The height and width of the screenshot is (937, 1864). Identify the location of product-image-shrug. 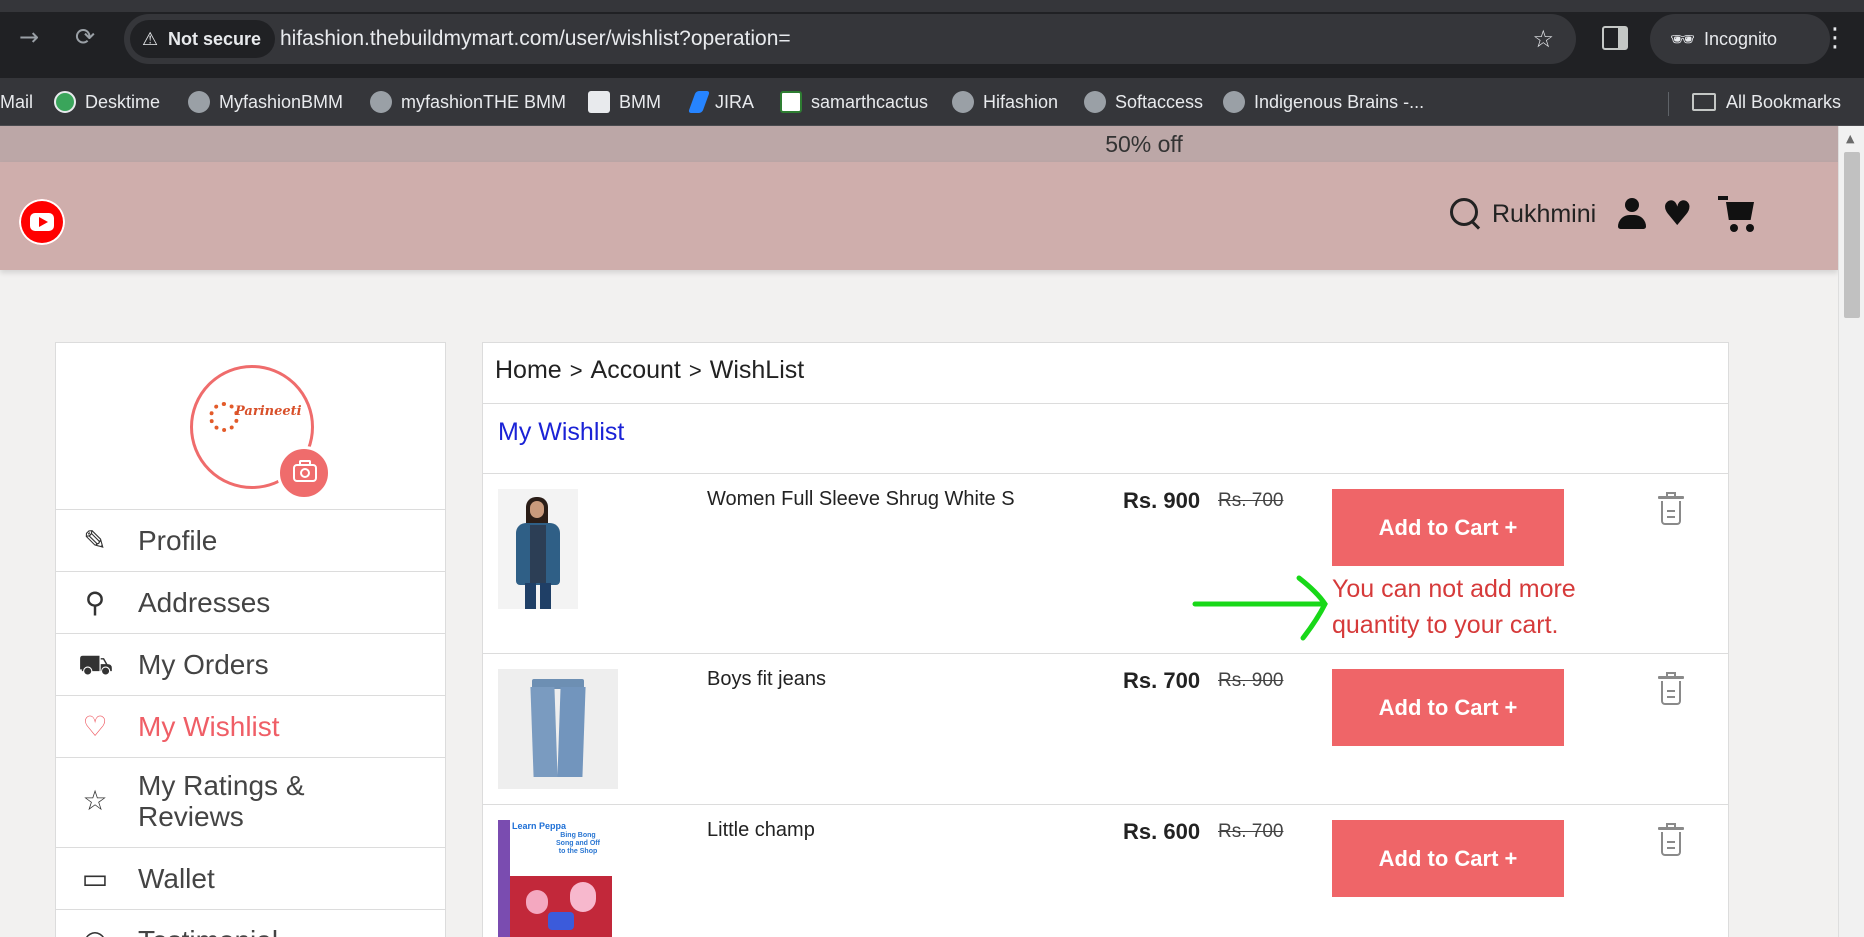
(538, 549).